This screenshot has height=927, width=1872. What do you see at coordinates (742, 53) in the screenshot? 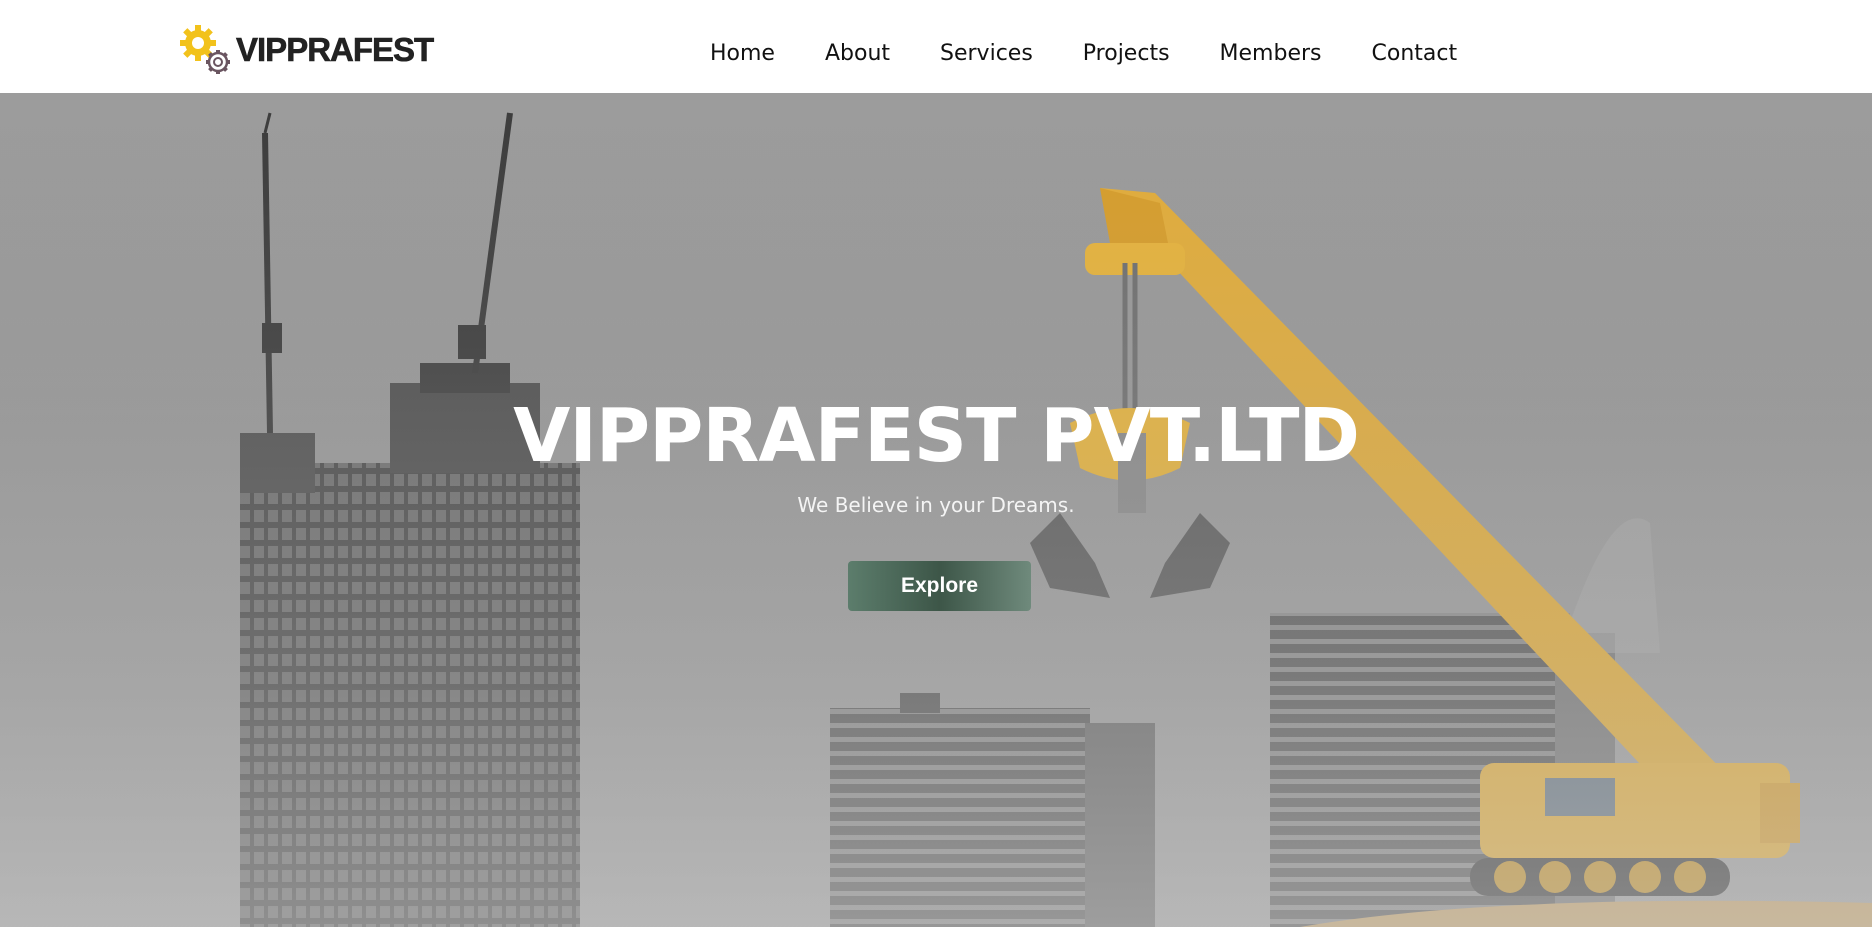
I see `nav-home: Home` at bounding box center [742, 53].